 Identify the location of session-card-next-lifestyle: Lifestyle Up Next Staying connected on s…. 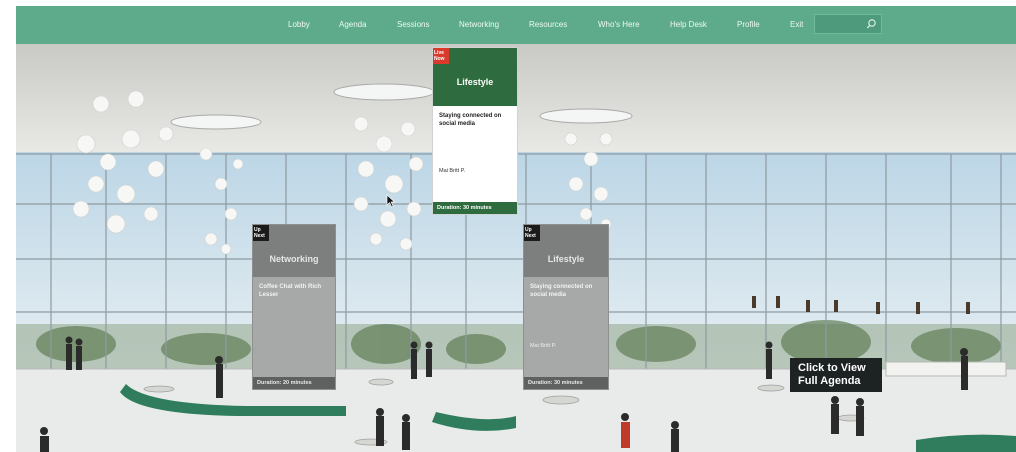
(566, 307).